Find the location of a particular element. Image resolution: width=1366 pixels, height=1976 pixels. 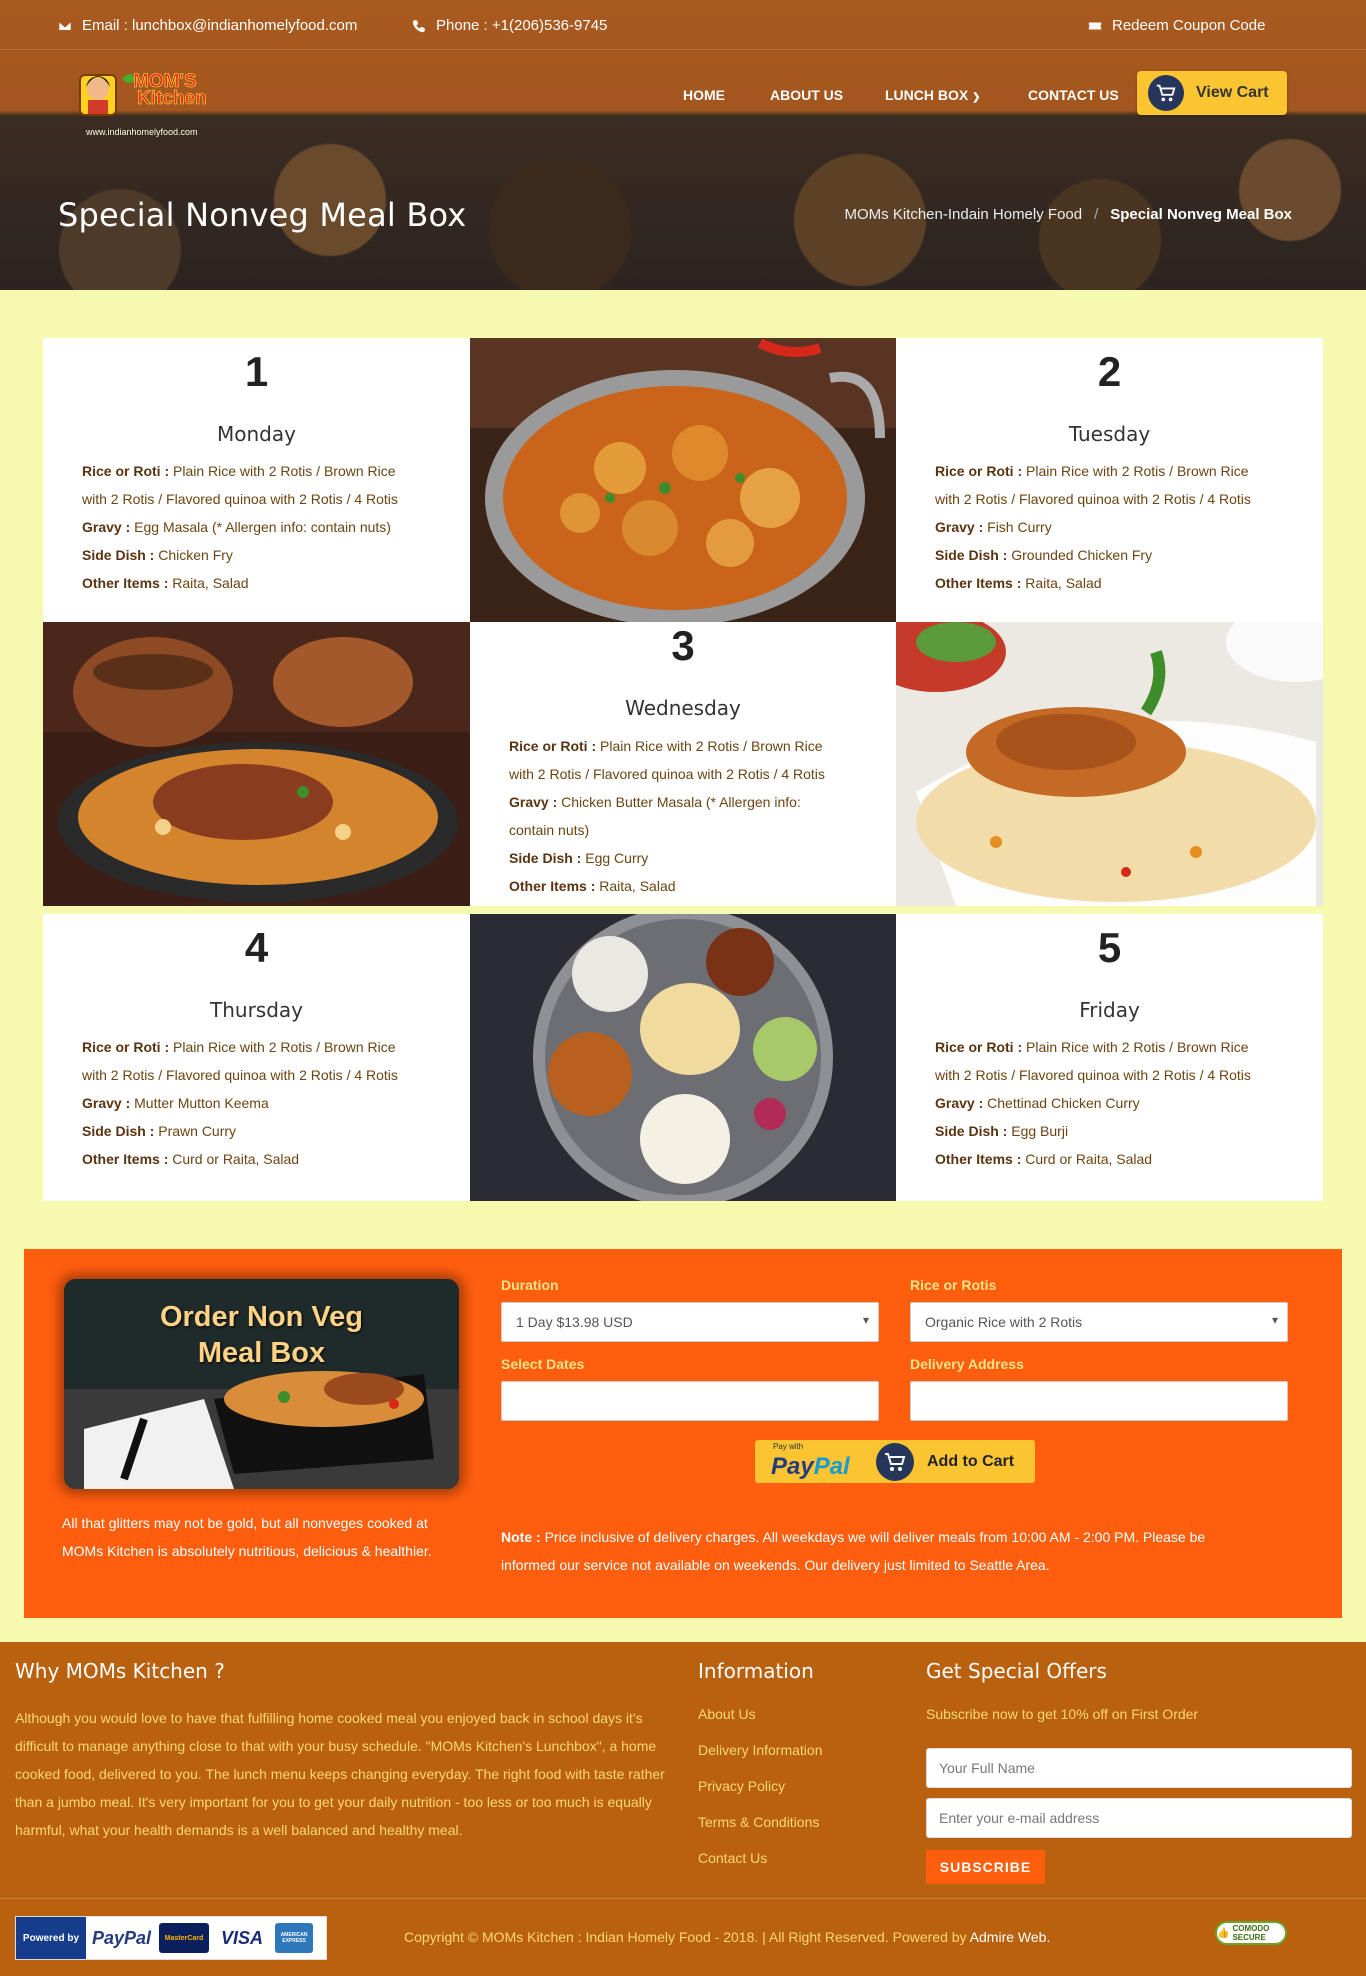

ticket-icon is located at coordinates (1095, 25).